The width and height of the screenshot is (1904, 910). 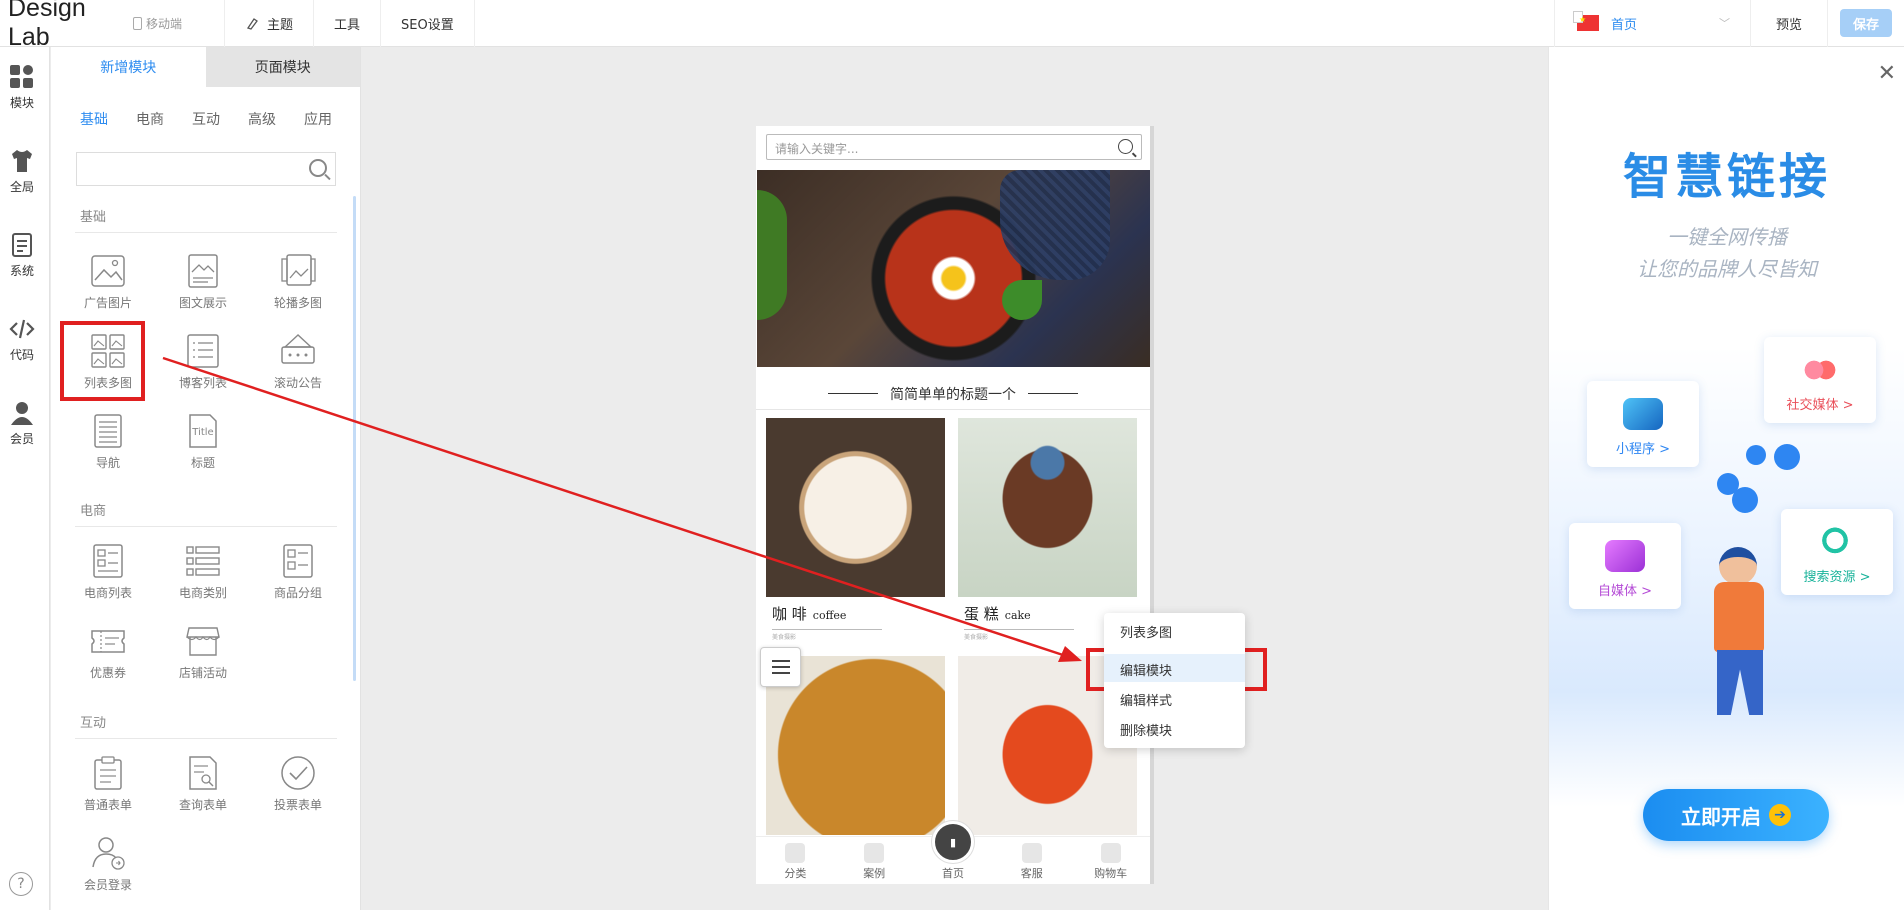 I want to click on tabbar-item-home: ▮ 首页, so click(x=953, y=851).